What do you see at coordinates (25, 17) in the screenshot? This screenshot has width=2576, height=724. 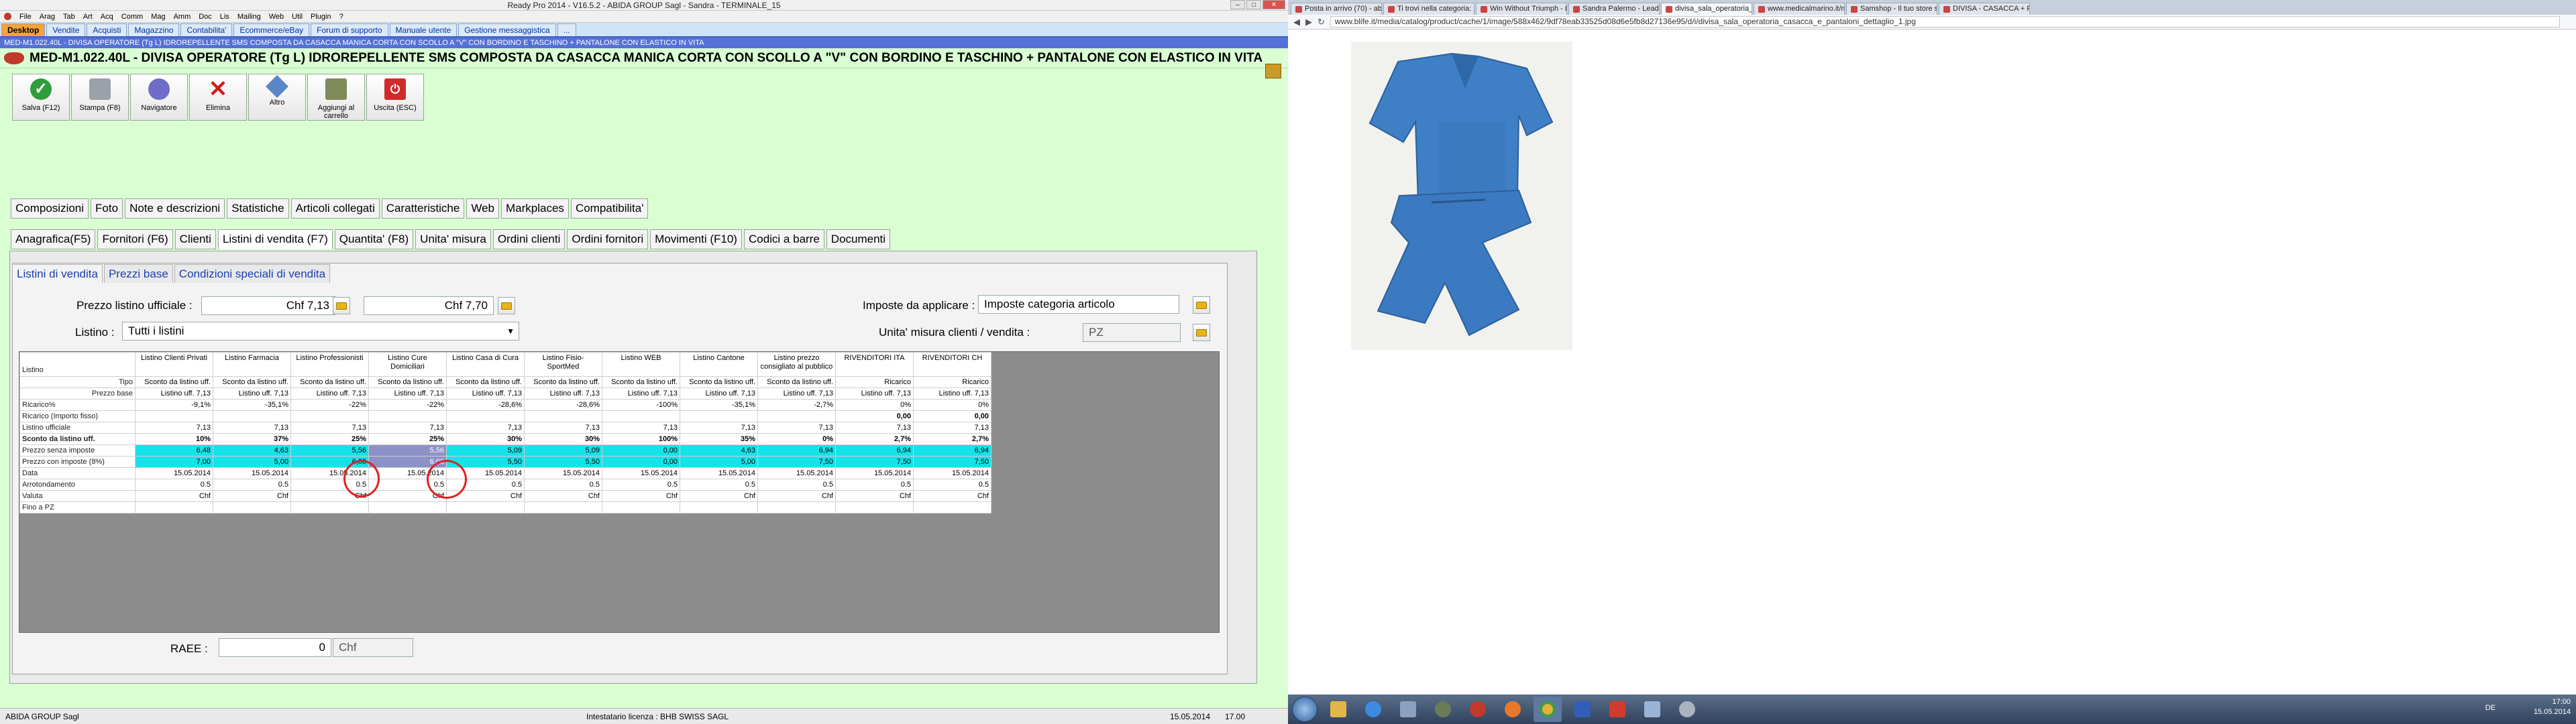 I see `menu-item: File` at bounding box center [25, 17].